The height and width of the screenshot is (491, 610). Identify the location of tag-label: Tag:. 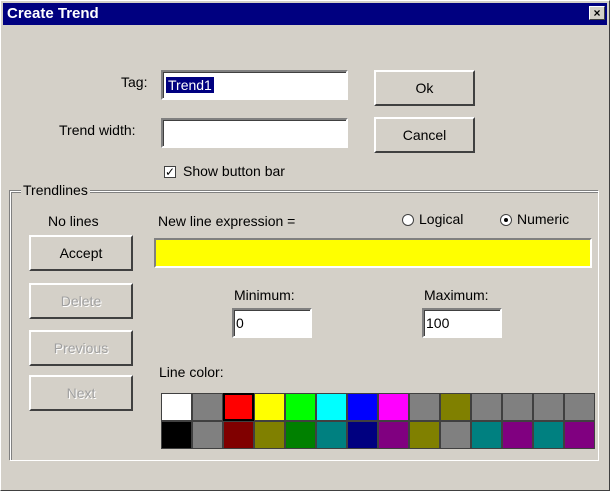
(134, 82).